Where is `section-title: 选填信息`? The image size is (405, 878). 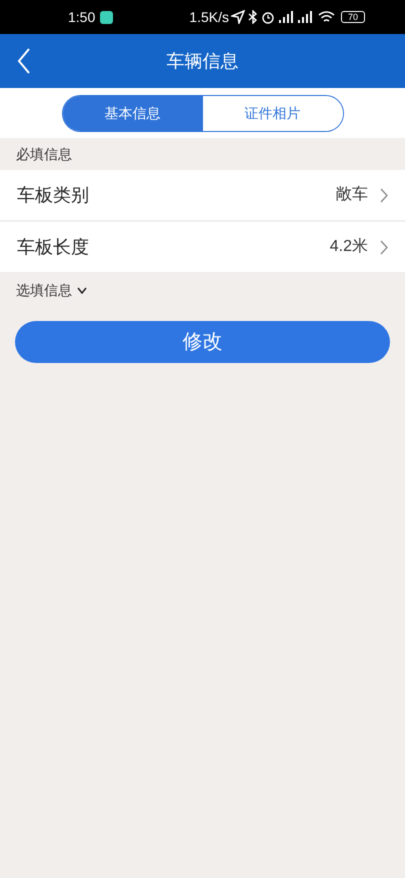 section-title: 选填信息 is located at coordinates (44, 290).